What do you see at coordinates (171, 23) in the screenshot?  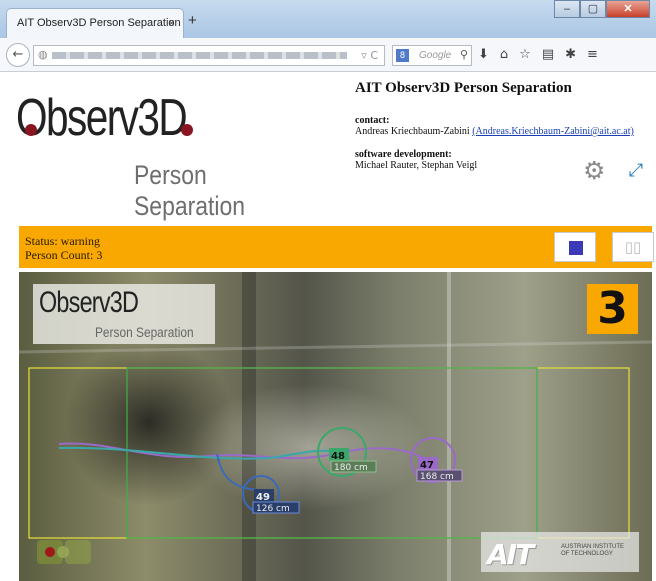 I see `tab-close-icon: ×` at bounding box center [171, 23].